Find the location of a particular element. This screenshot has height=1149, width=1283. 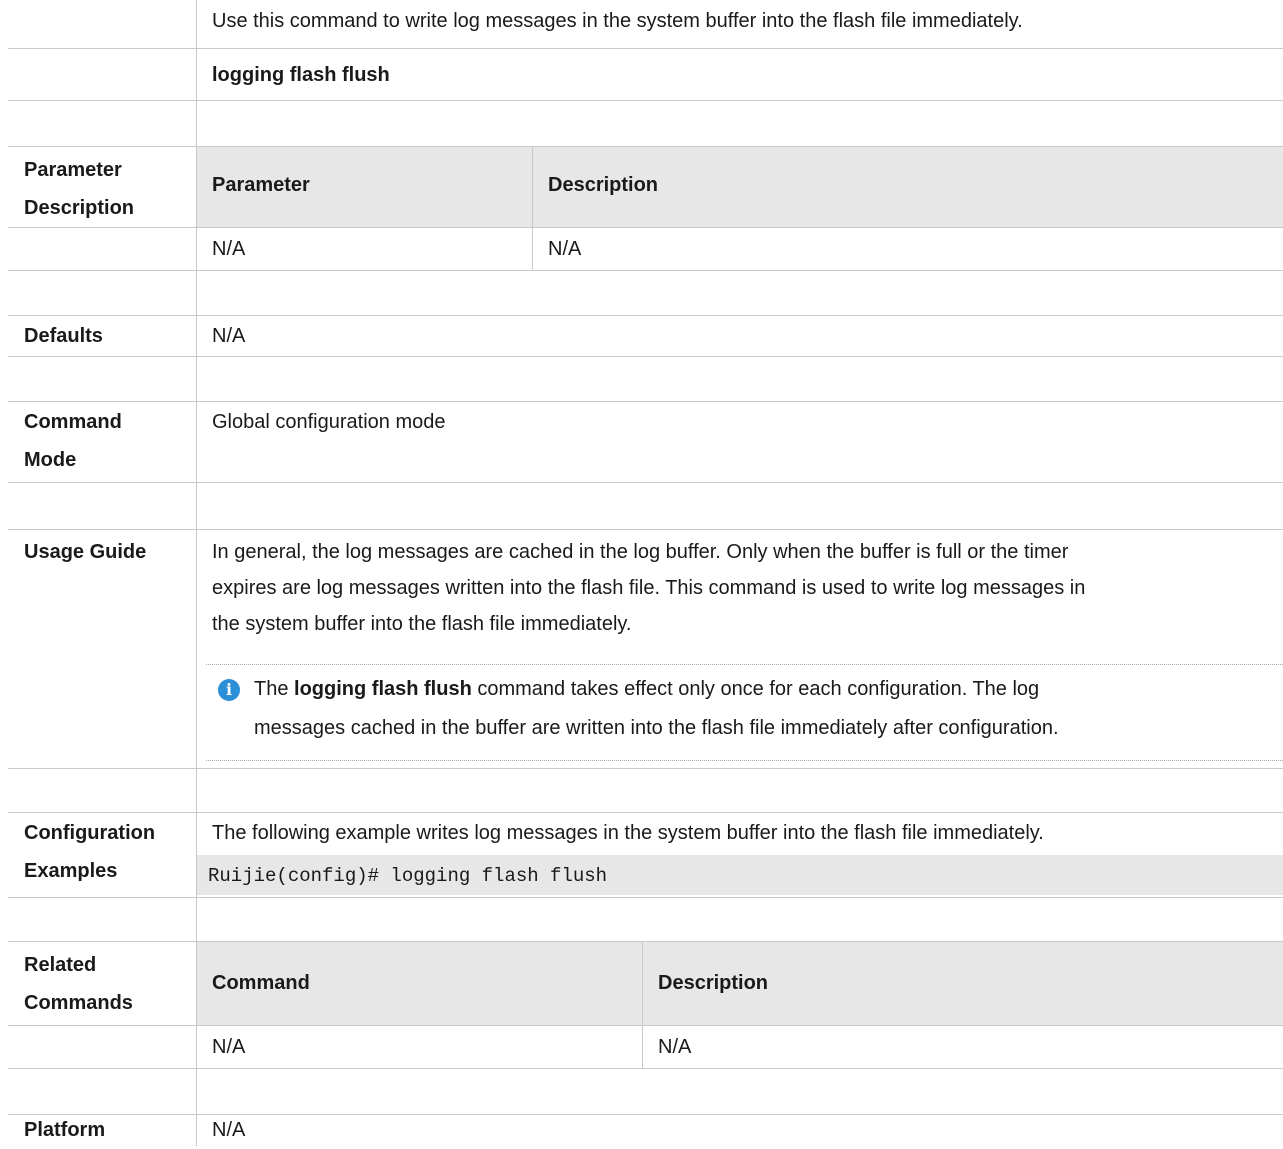

code-block: Ruijie(config)# logging flash flush is located at coordinates (739, 875).